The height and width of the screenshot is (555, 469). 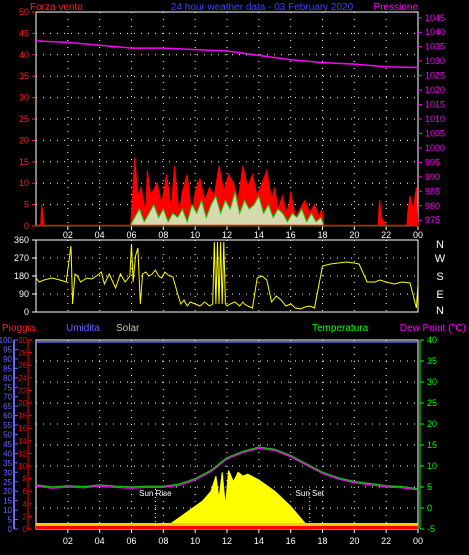 I want to click on rain-tick-label: 4, so click(x=25, y=504).